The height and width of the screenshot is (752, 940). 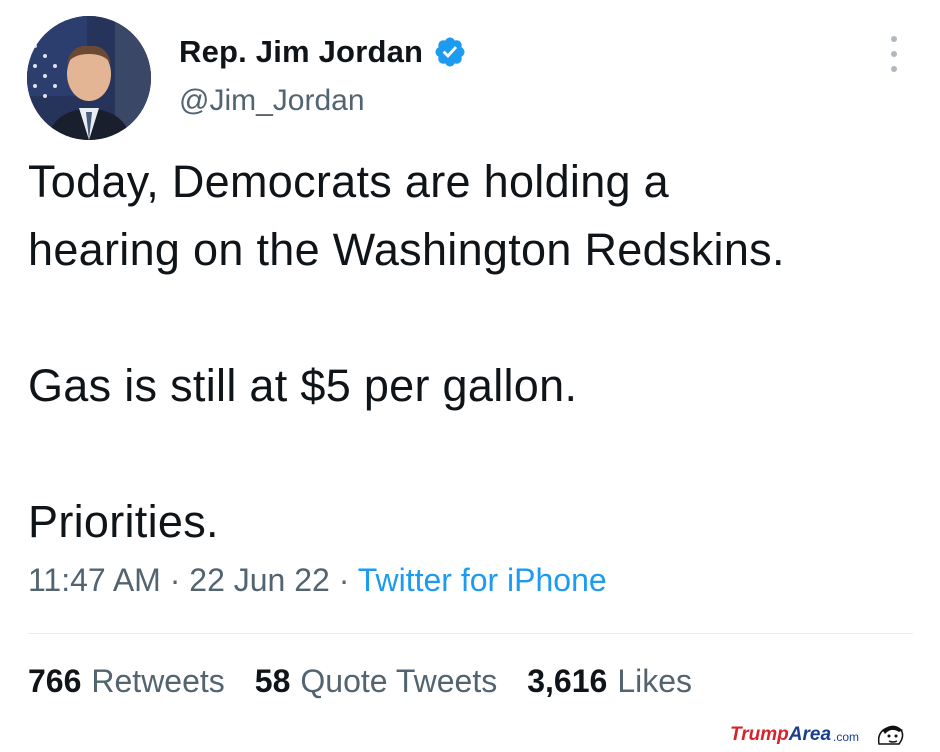 What do you see at coordinates (470, 633) in the screenshot?
I see `divider` at bounding box center [470, 633].